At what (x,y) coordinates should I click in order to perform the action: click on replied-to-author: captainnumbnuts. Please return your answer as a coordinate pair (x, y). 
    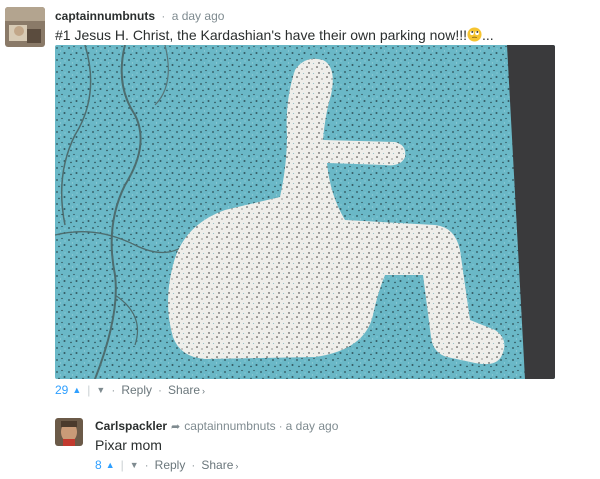
    Looking at the image, I should click on (229, 426).